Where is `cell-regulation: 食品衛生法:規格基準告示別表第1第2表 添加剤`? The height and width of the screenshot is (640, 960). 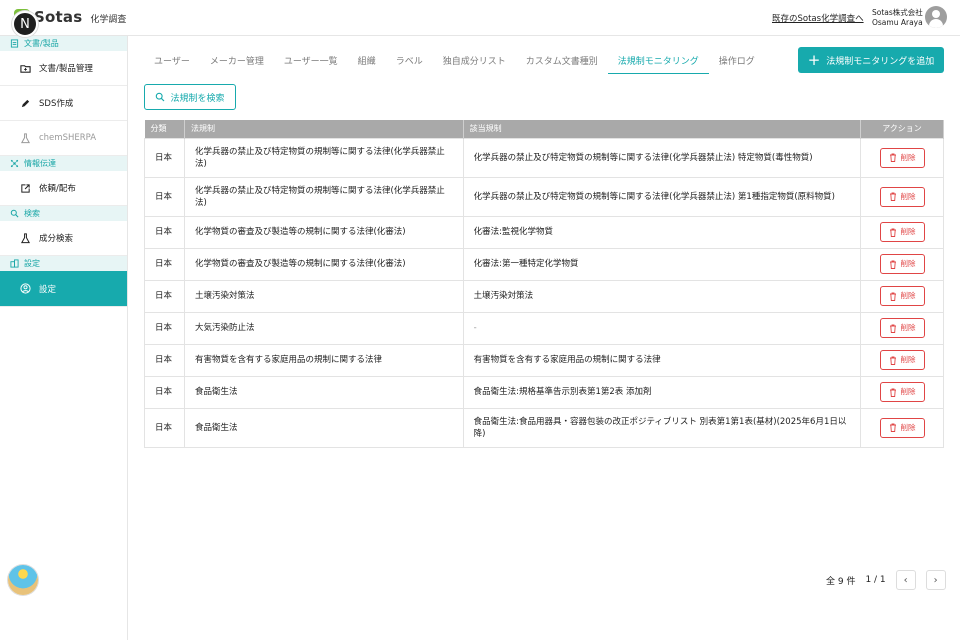
cell-regulation: 食品衛生法:規格基準告示別表第1第2表 添加剤 is located at coordinates (662, 392).